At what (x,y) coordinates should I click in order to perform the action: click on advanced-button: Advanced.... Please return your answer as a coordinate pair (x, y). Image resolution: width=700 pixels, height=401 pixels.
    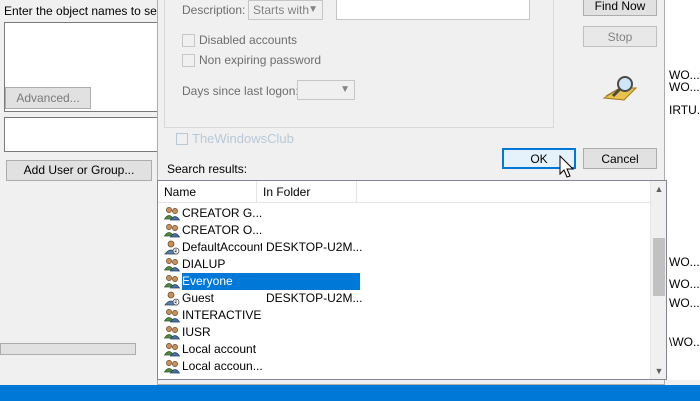
    Looking at the image, I should click on (48, 98).